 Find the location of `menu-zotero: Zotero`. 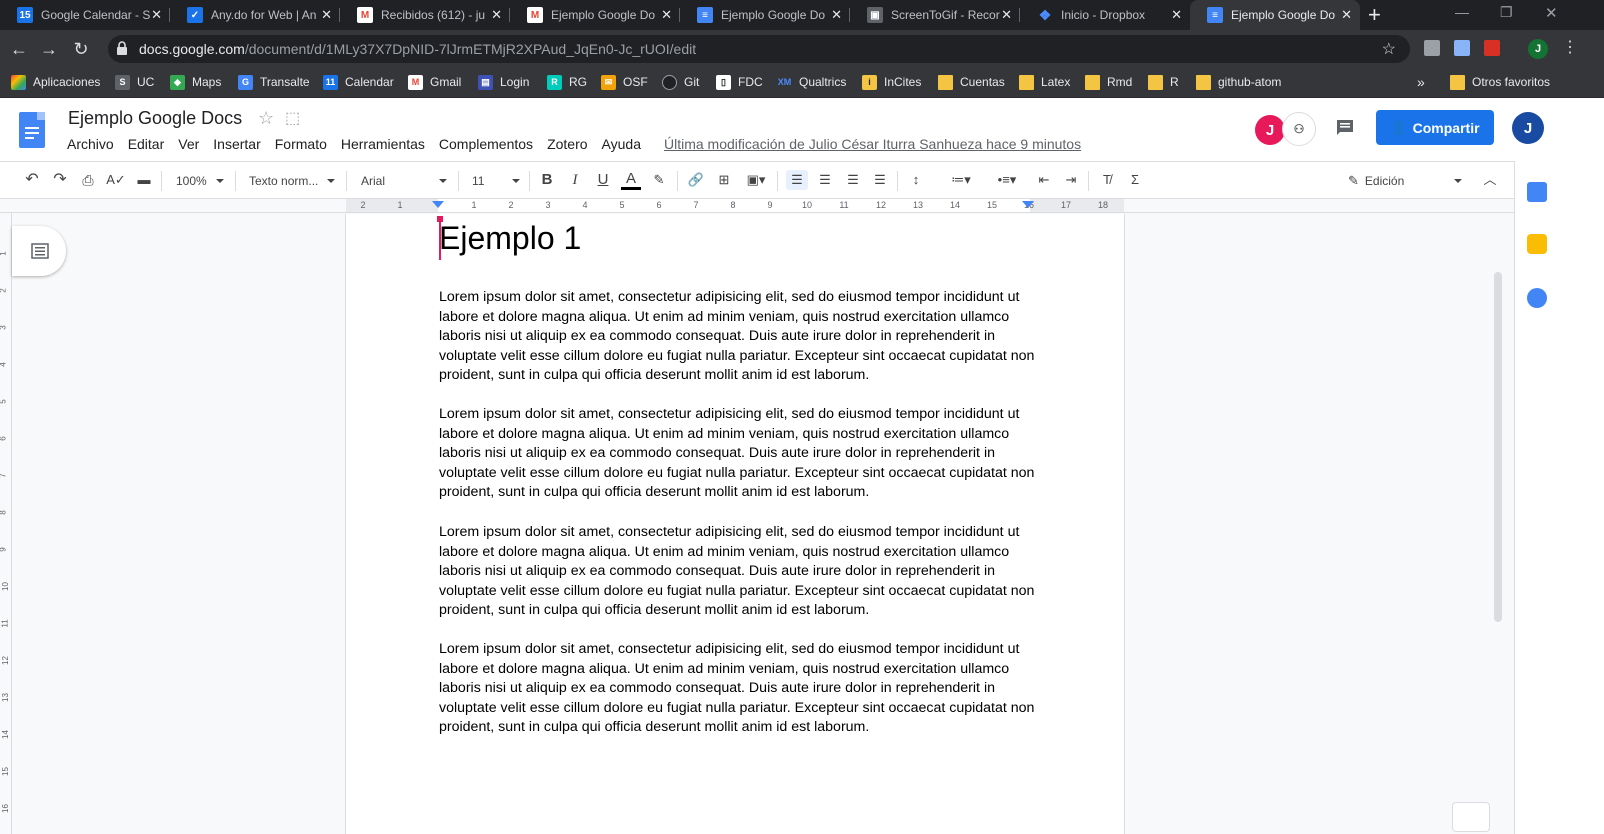

menu-zotero: Zotero is located at coordinates (567, 144).